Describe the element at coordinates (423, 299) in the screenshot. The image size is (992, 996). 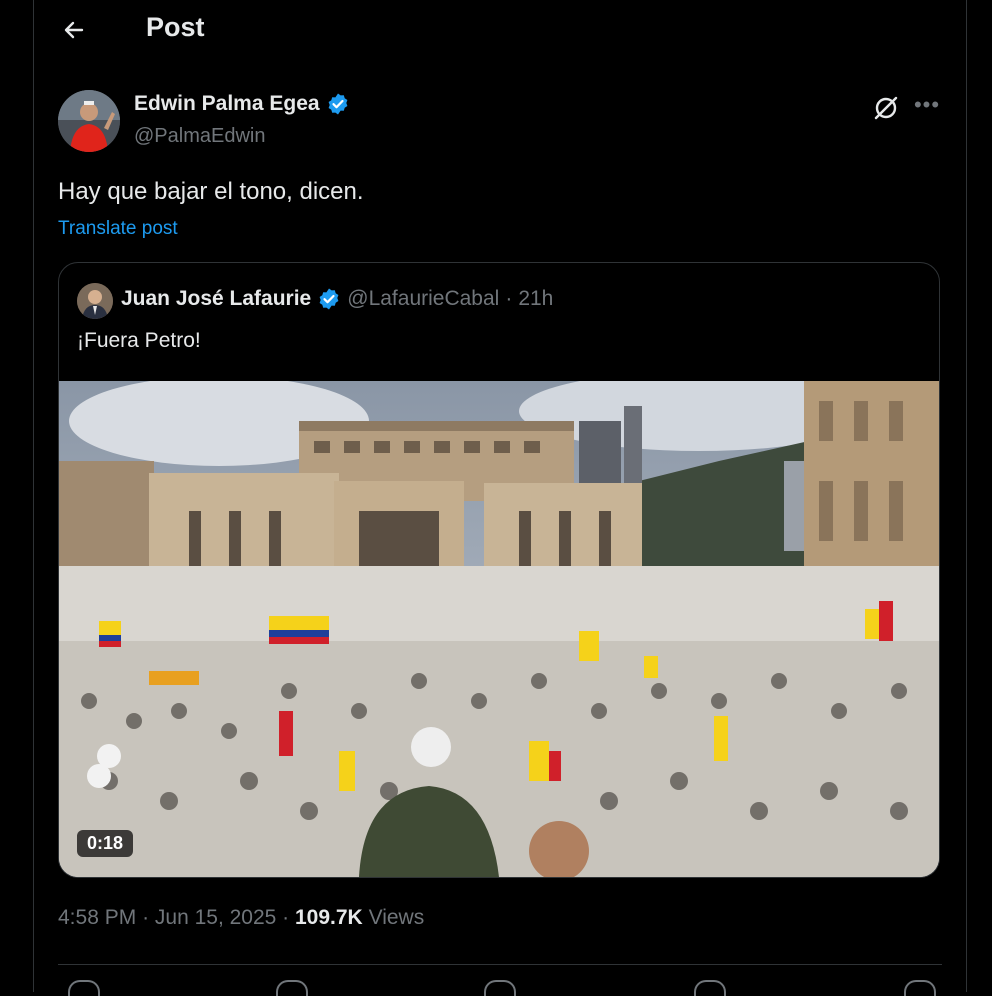
I see `quote-author-handle: @LafaurieCabal` at that location.